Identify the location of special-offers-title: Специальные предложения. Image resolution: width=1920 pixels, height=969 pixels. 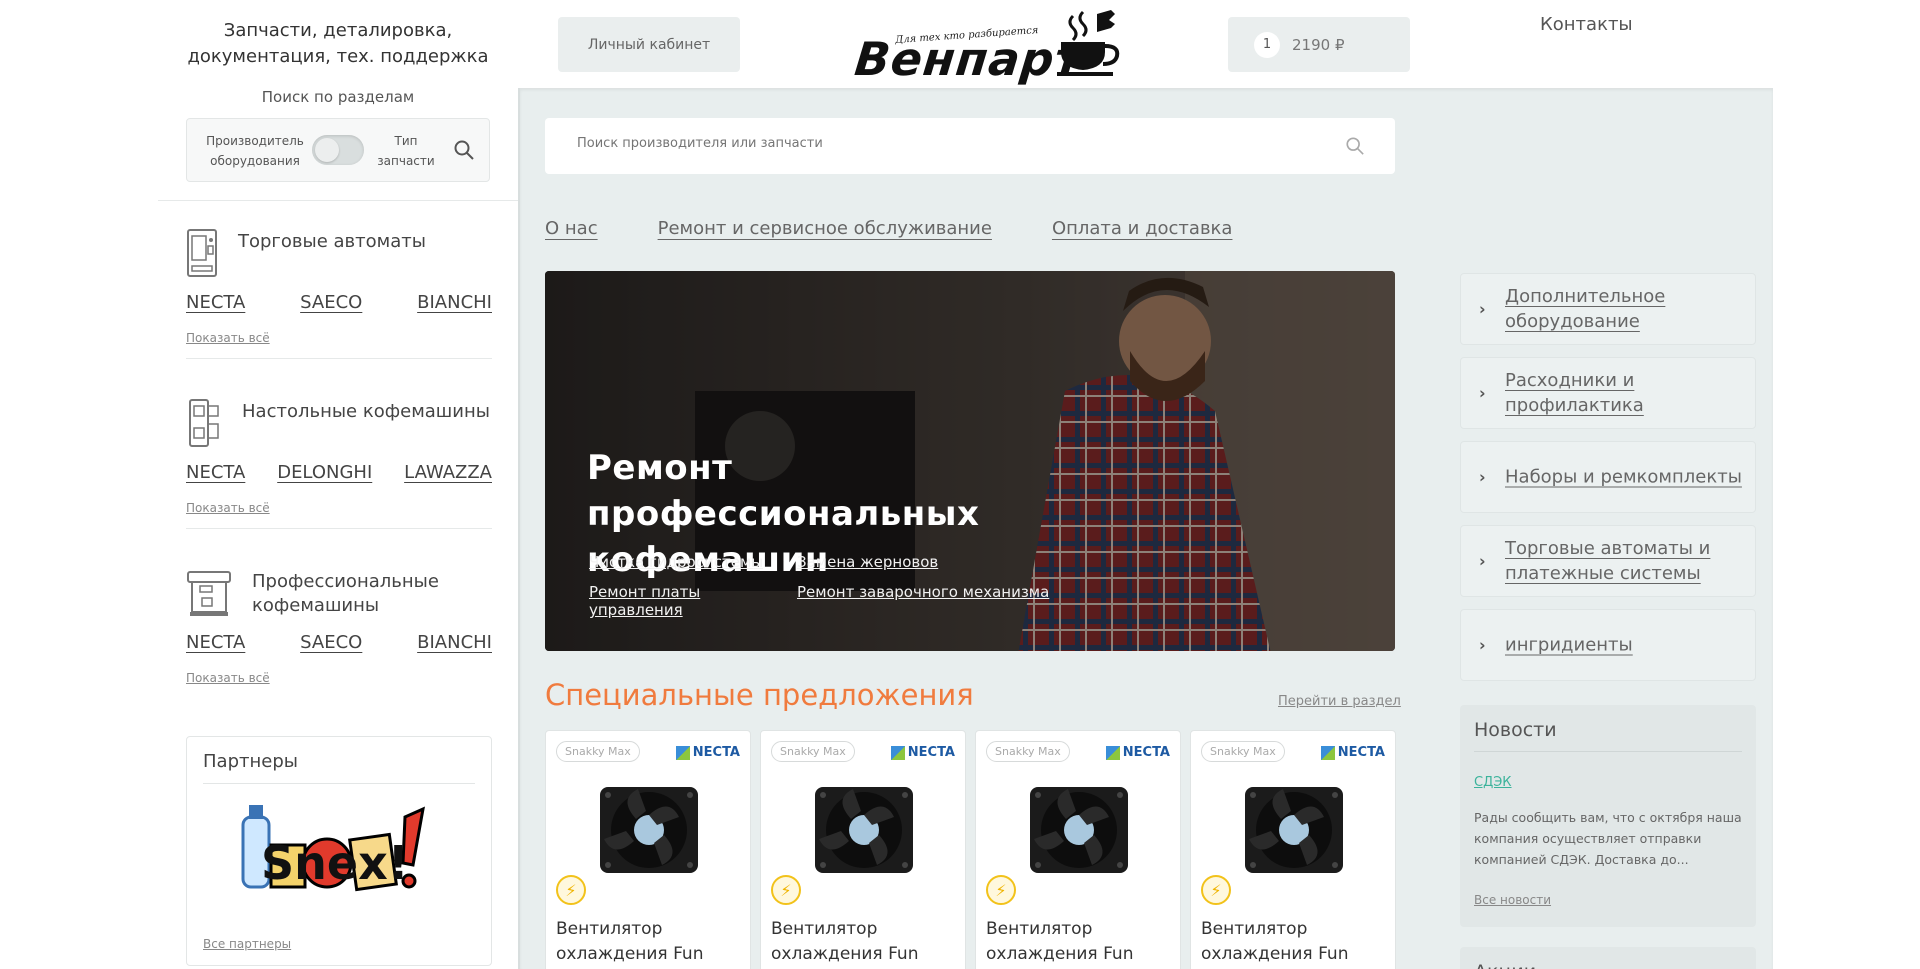
(759, 695).